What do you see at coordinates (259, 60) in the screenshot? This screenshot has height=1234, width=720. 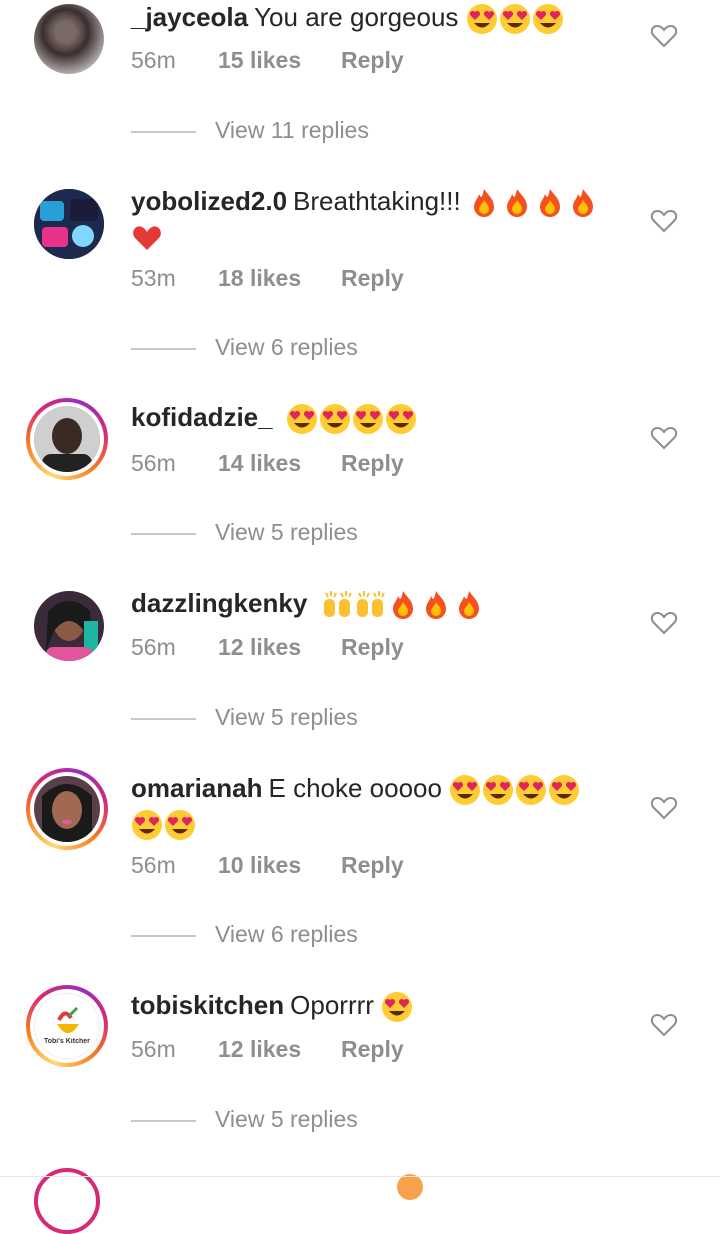 I see `likes-count: 15 likes` at bounding box center [259, 60].